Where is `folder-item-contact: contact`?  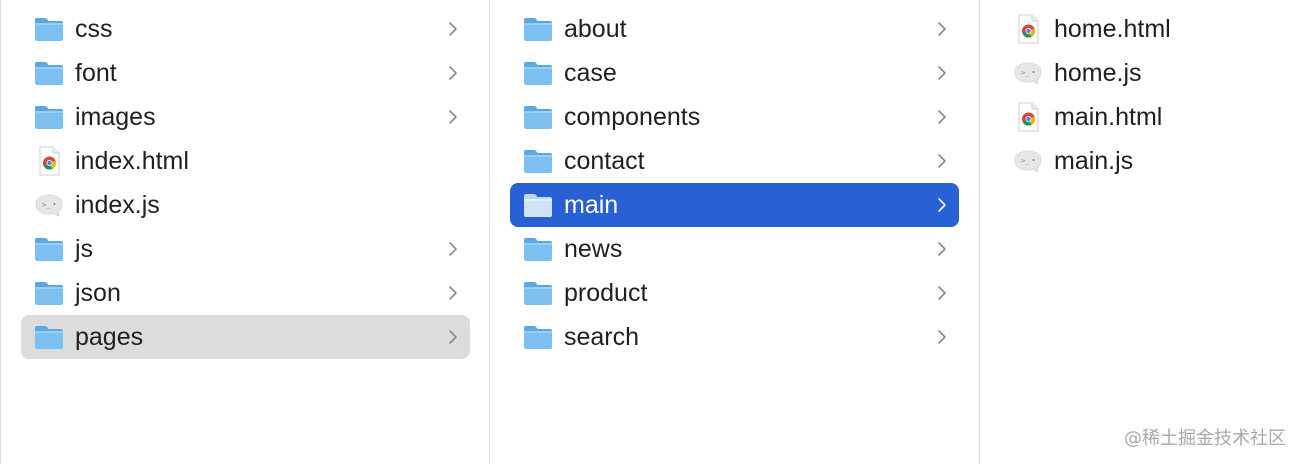
folder-item-contact: contact is located at coordinates (734, 161).